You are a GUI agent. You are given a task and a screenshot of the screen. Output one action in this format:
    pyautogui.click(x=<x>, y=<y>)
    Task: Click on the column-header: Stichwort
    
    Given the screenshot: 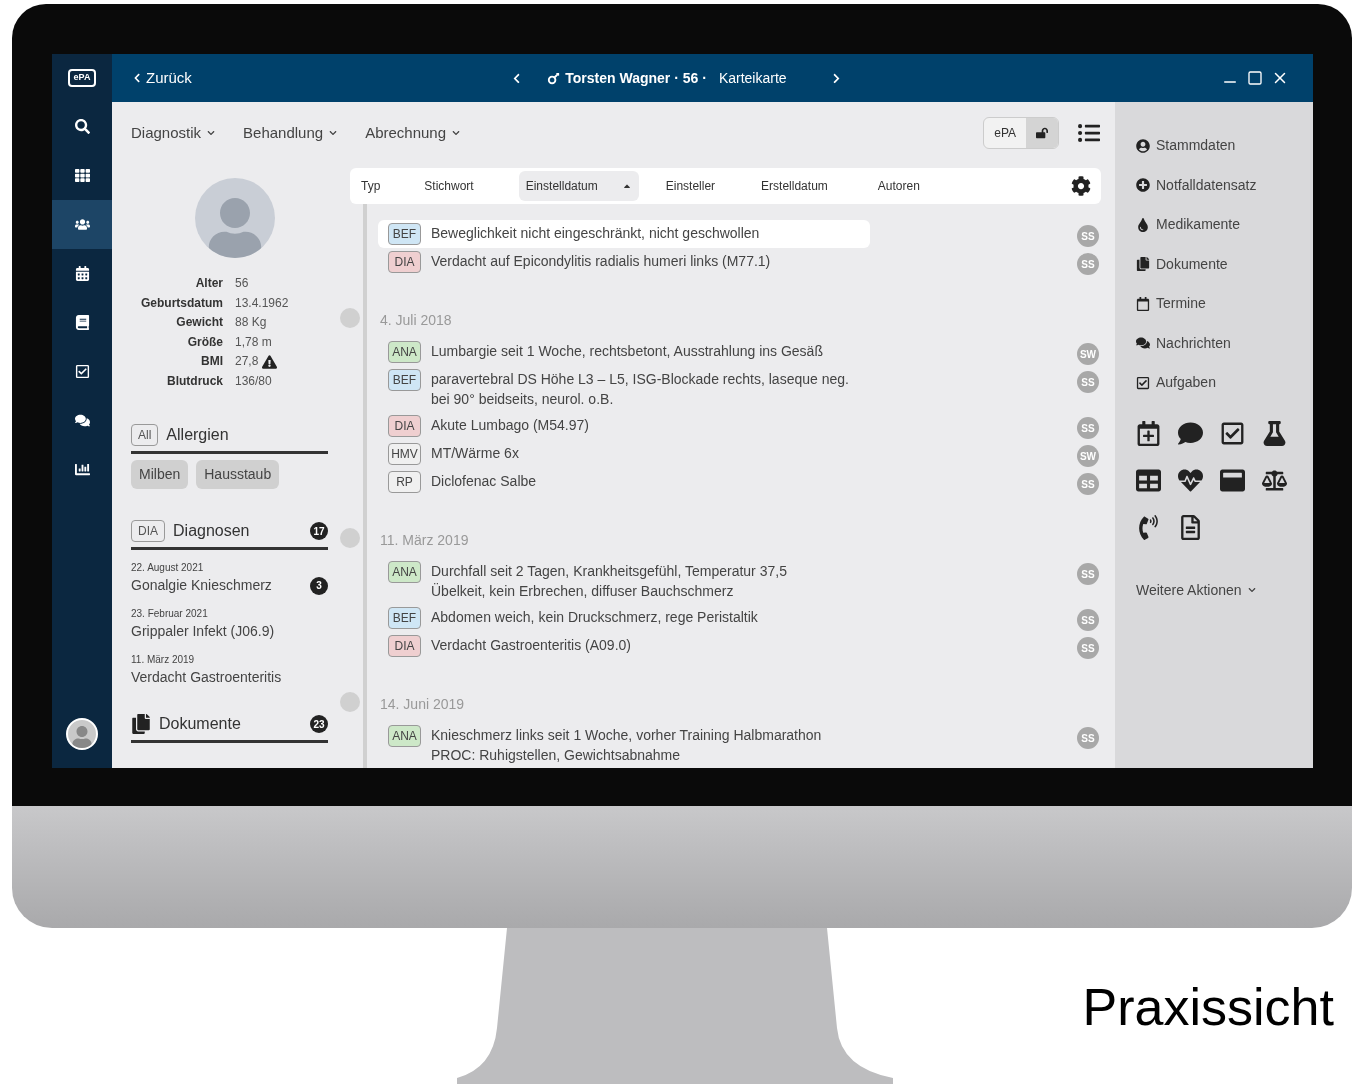 What is the action you would take?
    pyautogui.click(x=449, y=186)
    